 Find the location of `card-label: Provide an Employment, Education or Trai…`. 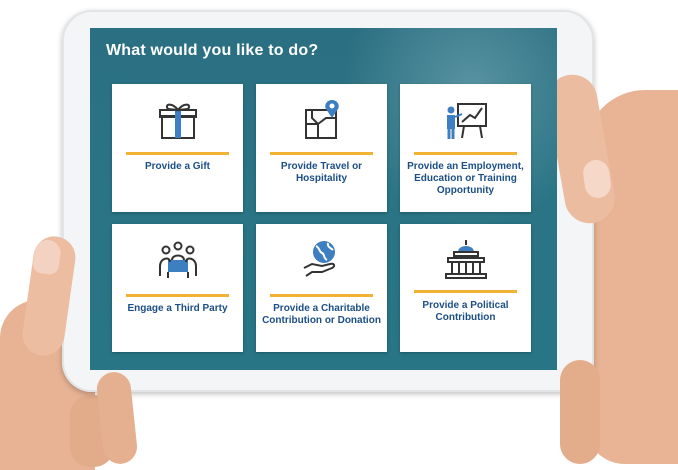

card-label: Provide an Employment, Education or Trai… is located at coordinates (465, 178).